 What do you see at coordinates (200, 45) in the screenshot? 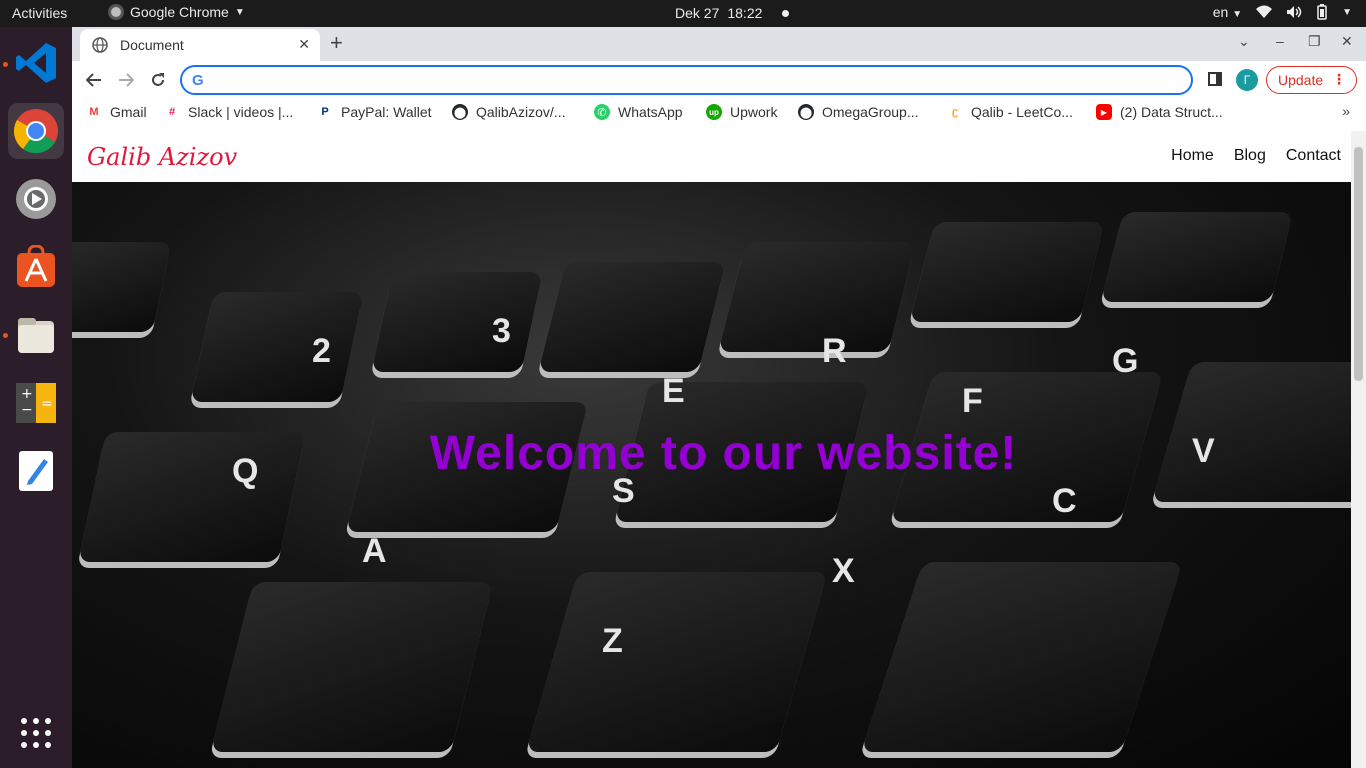
I see `tab-document: Document ✕` at bounding box center [200, 45].